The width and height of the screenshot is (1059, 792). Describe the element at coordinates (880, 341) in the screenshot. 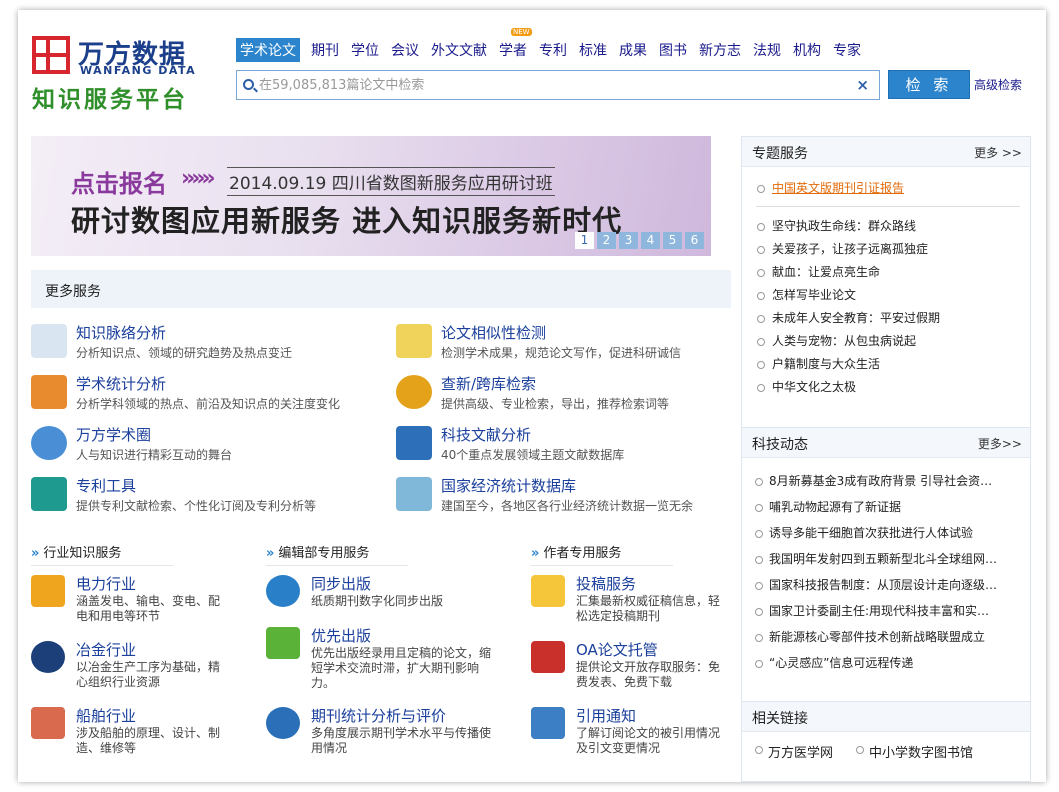

I see `topic-item: 人类与宠物：从包虫病说起` at that location.